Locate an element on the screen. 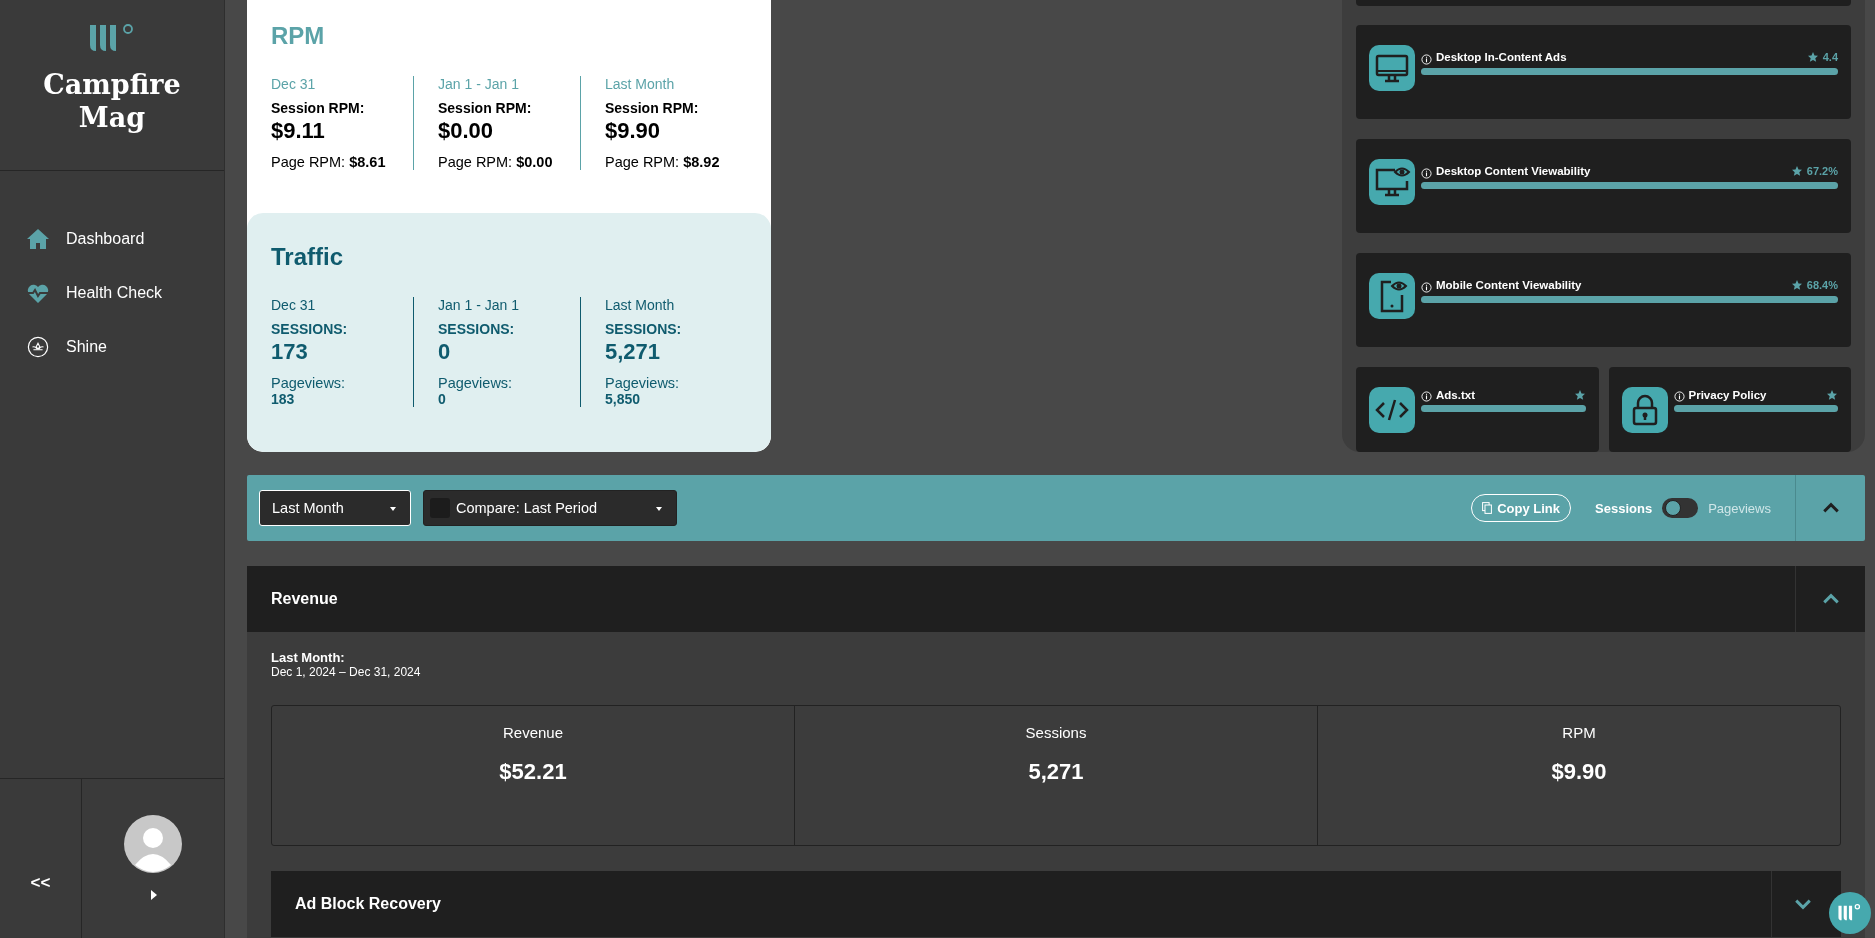 The image size is (1875, 938). lock-icon is located at coordinates (1644, 410).